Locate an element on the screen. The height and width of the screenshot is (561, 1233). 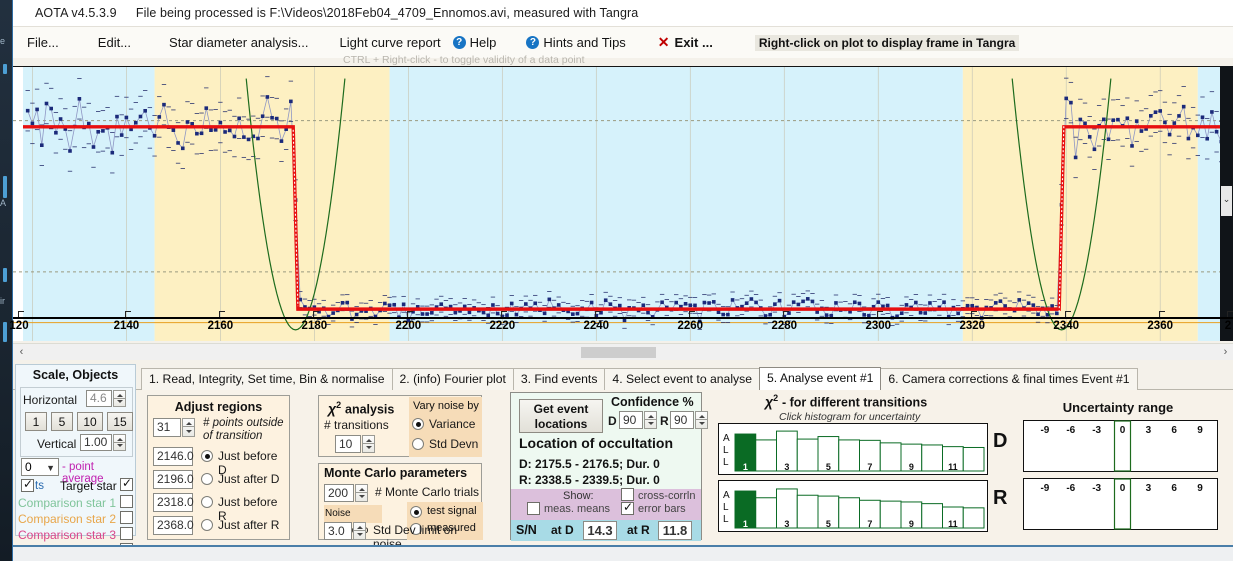
confidence-d-value: 90 is located at coordinates (631, 420).